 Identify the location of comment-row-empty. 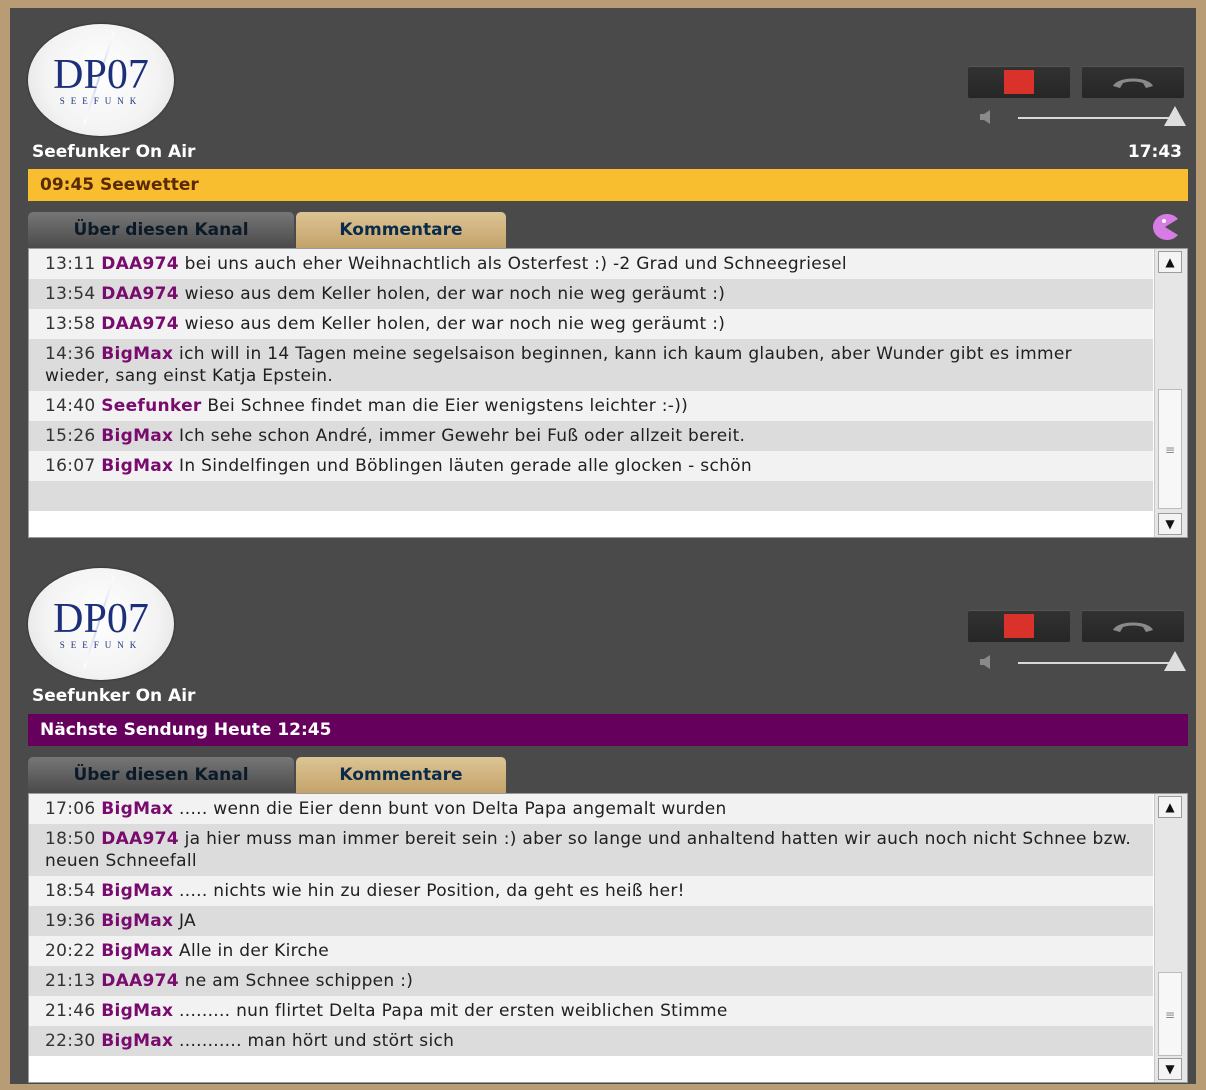
(591, 496).